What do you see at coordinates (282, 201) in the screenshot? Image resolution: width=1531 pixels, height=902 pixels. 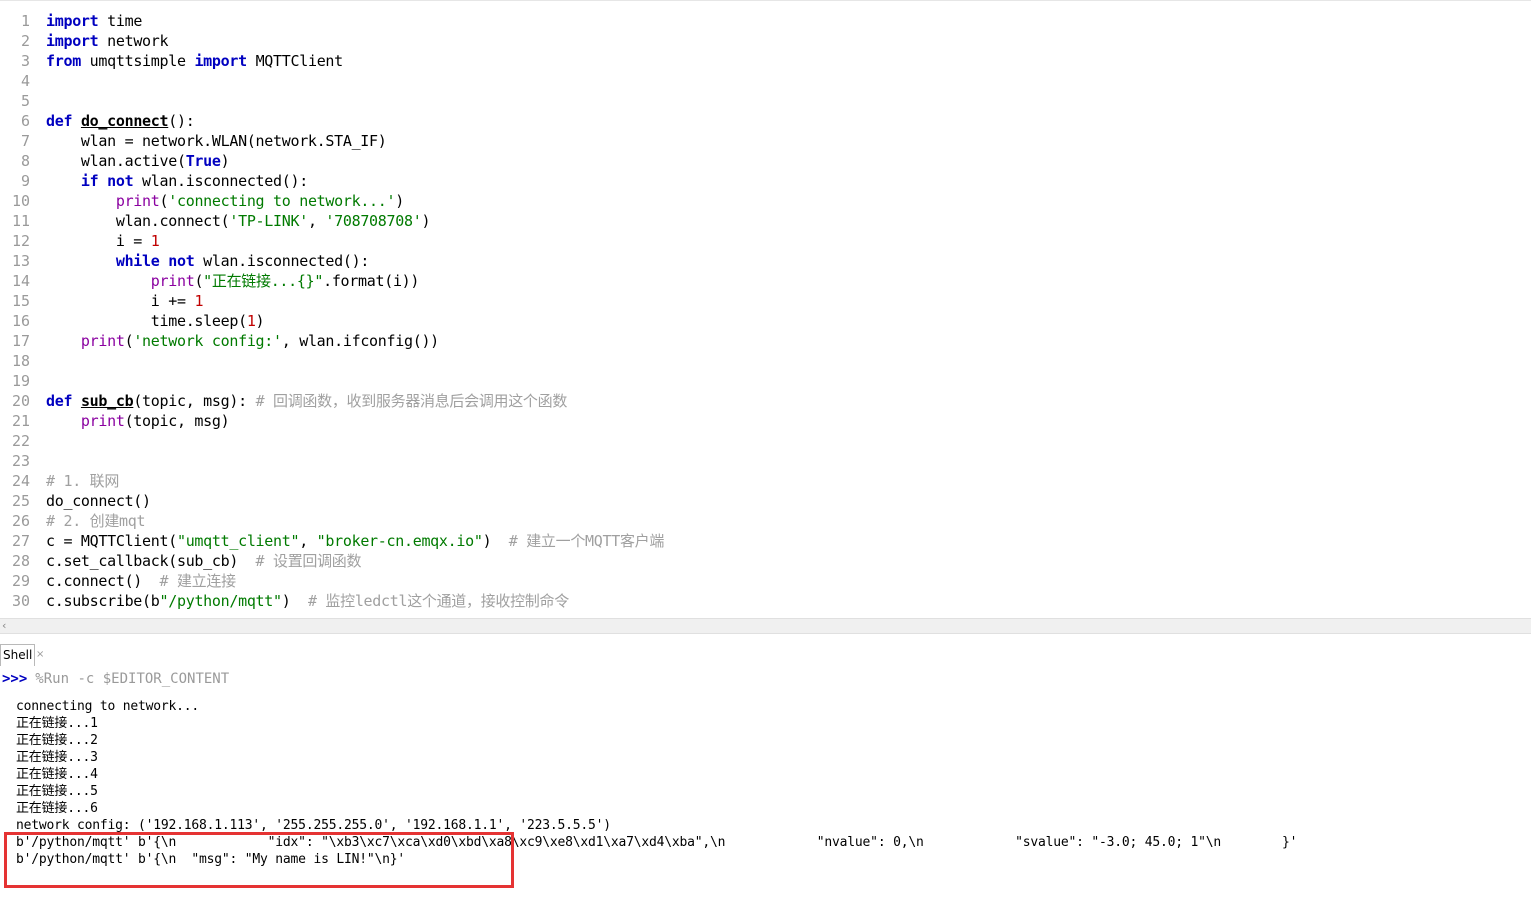 I see `string-literal: 'connecting to network...'` at bounding box center [282, 201].